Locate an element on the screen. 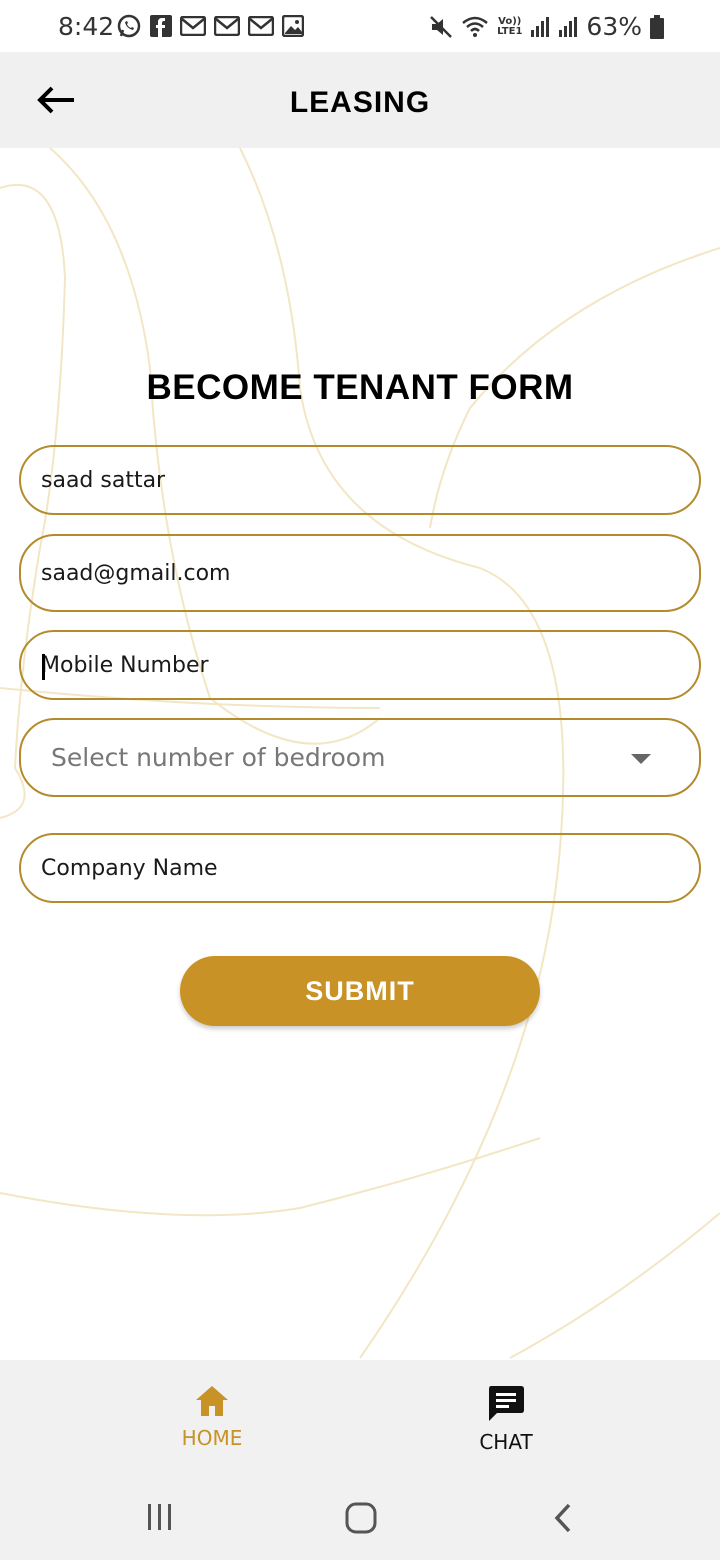 The width and height of the screenshot is (720, 1560). page-title: LEASING is located at coordinates (360, 102).